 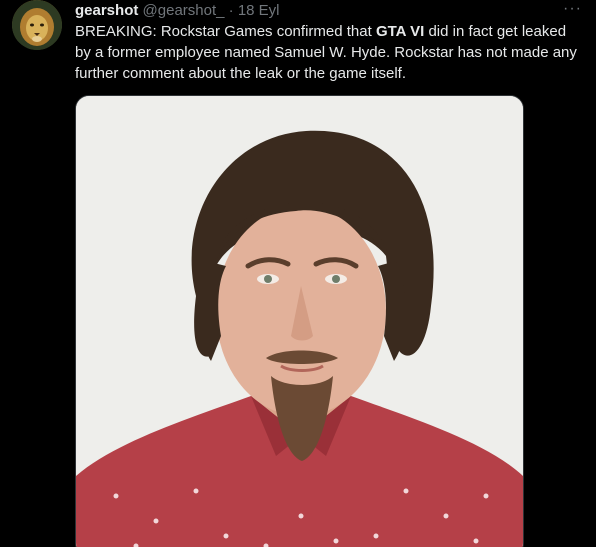 I want to click on lion-avatar-image, so click(x=37, y=25).